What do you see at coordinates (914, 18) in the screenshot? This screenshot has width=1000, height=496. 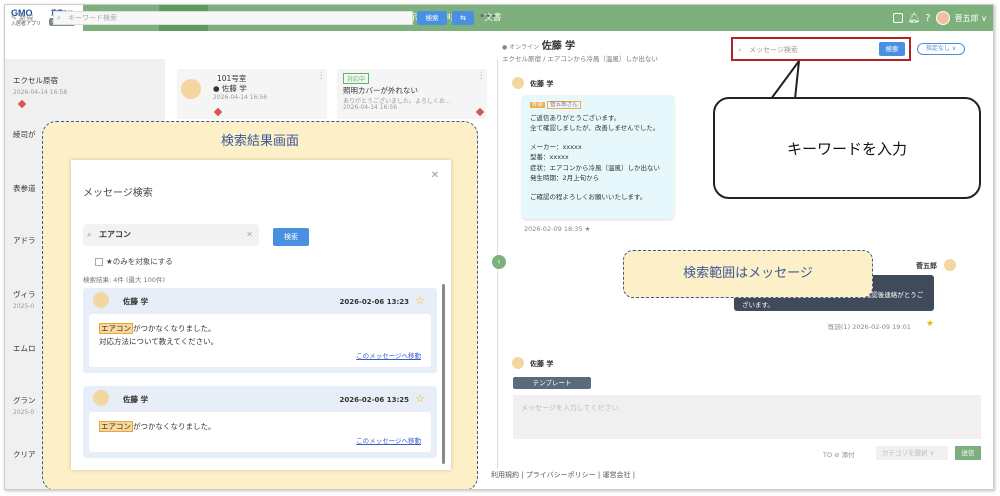 I see `bell-icon: 🔔︎` at bounding box center [914, 18].